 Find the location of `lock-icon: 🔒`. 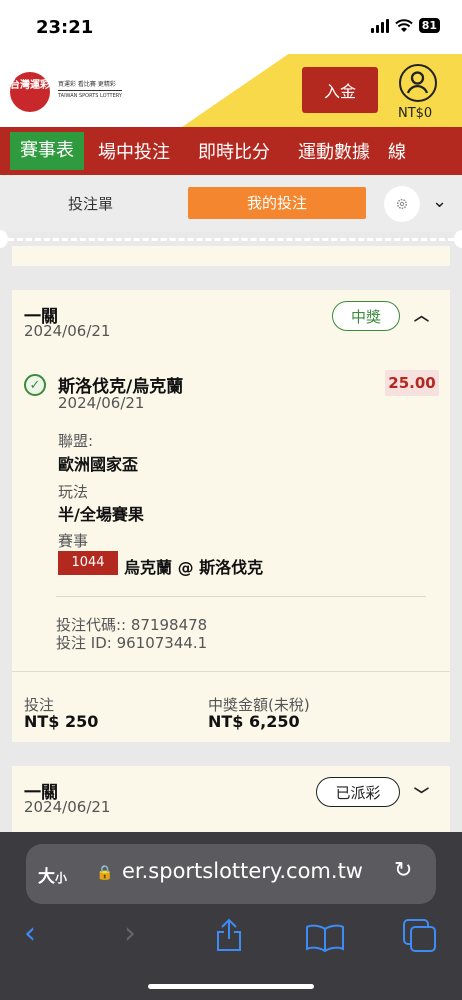

lock-icon: 🔒 is located at coordinates (105, 873).